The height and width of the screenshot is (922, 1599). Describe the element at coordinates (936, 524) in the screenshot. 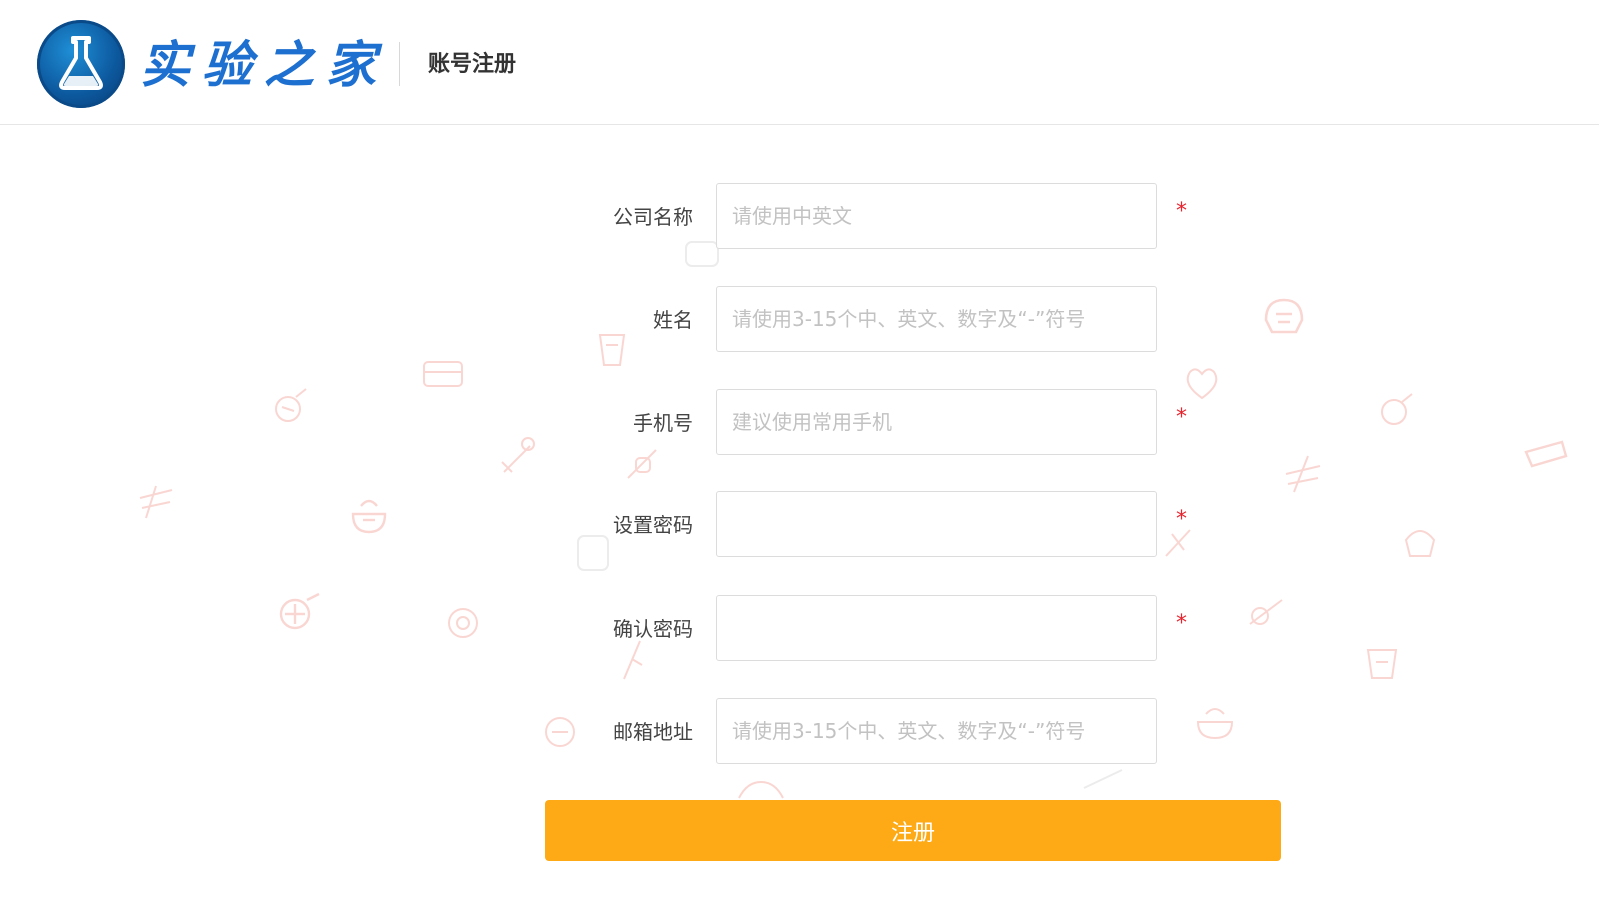

I see `set-password-input` at that location.